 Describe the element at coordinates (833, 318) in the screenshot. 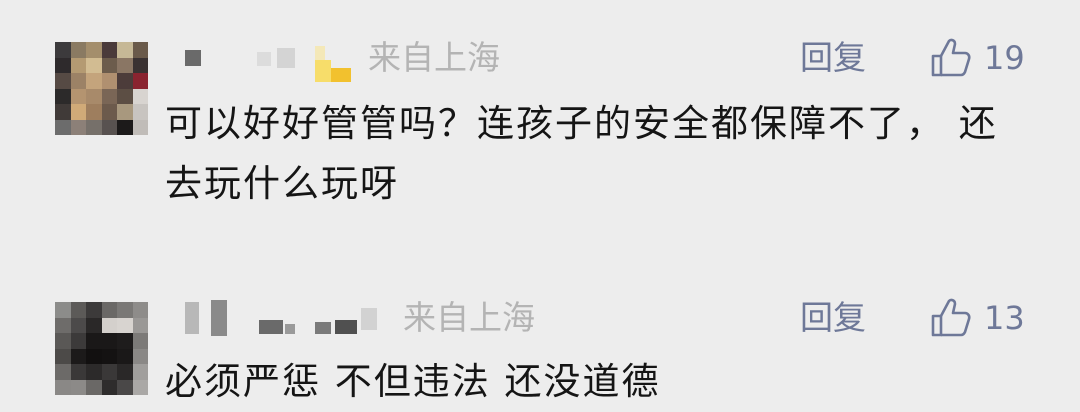

I see `reply-button: 回复` at that location.